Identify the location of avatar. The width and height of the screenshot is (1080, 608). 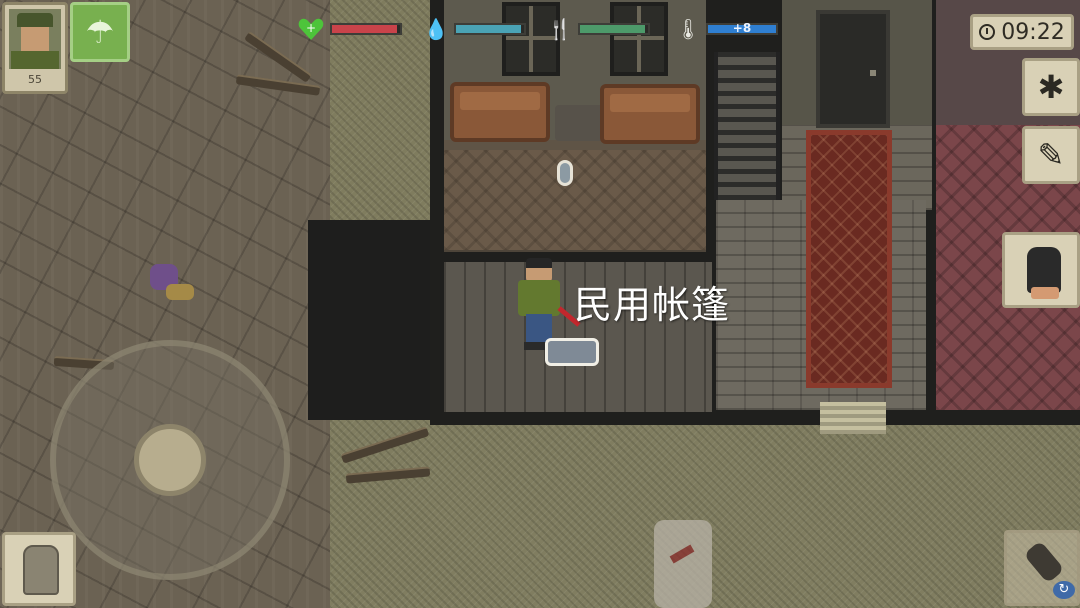
(35, 39).